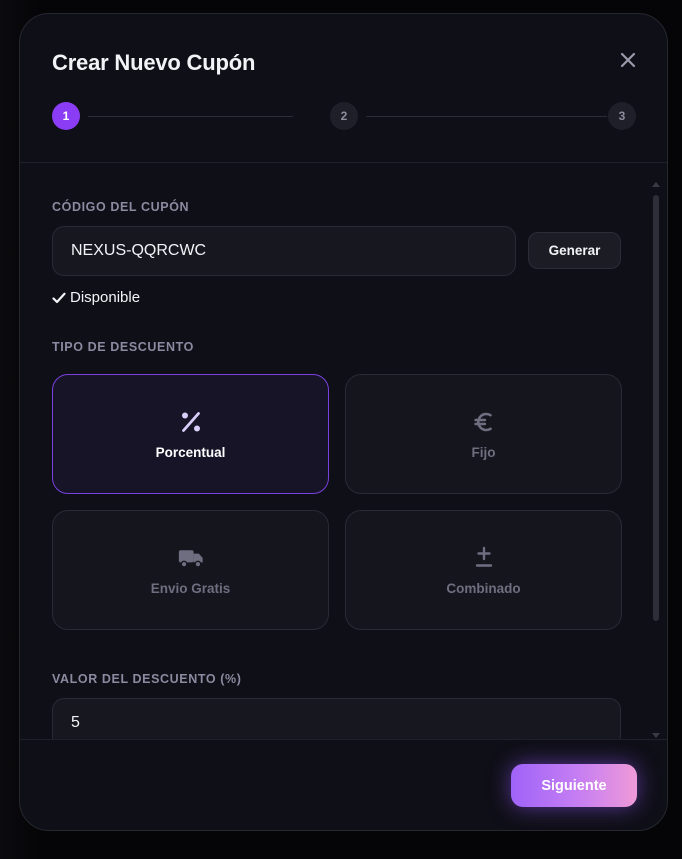 This screenshot has width=682, height=859. Describe the element at coordinates (574, 785) in the screenshot. I see `next-button: Siguiente` at that location.